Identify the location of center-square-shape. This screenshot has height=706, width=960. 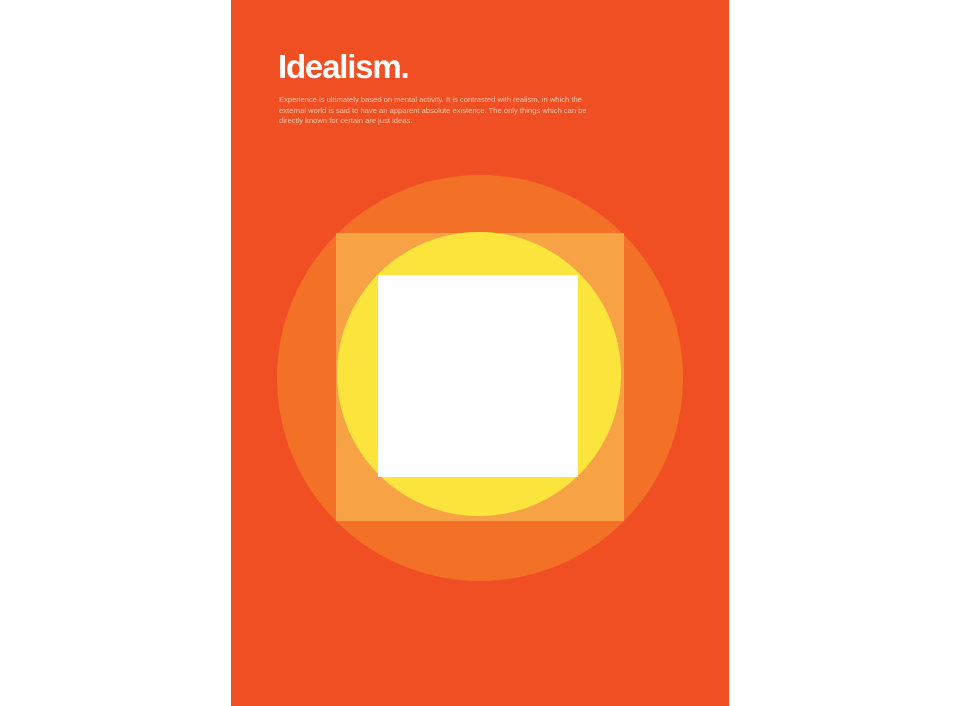
(478, 376).